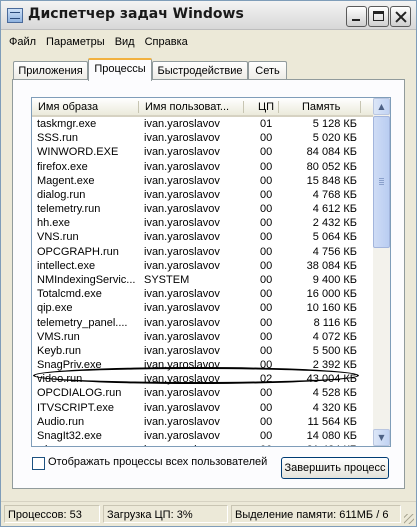 Image resolution: width=417 pixels, height=527 pixels. I want to click on column-image-name: Имя образа, so click(88, 107).